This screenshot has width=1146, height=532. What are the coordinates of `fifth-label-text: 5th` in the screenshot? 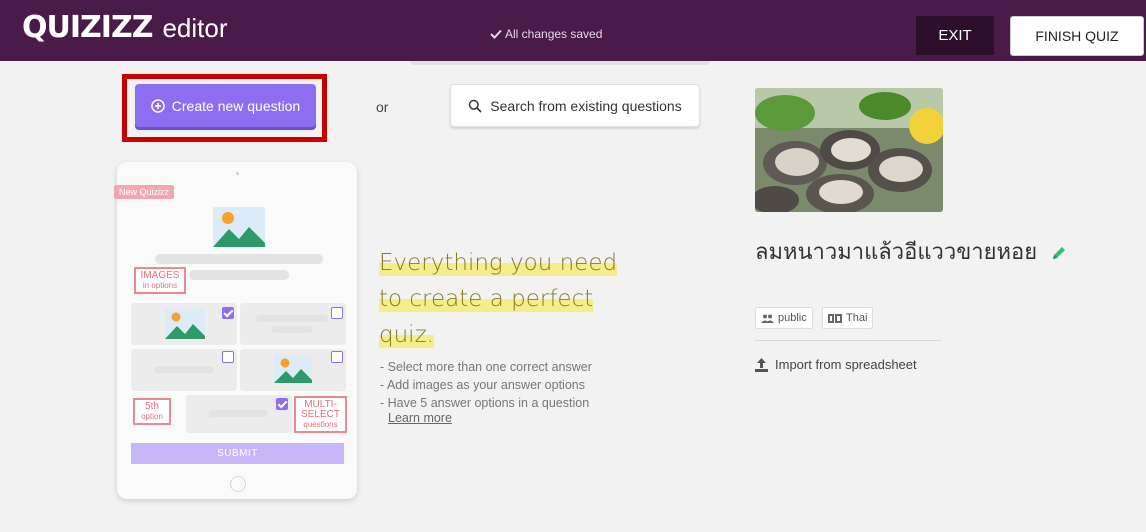 It's located at (152, 406).